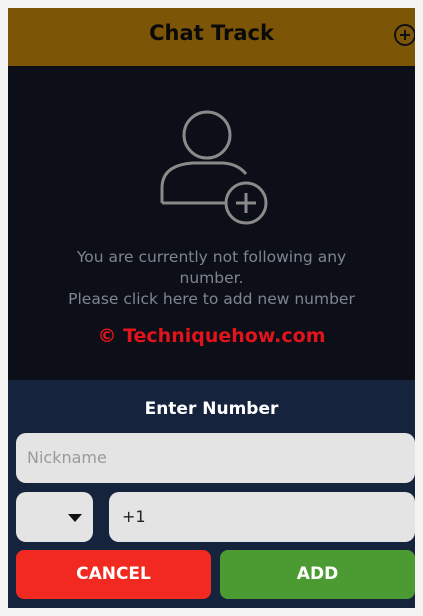  I want to click on phone-number-input: +1, so click(262, 517).